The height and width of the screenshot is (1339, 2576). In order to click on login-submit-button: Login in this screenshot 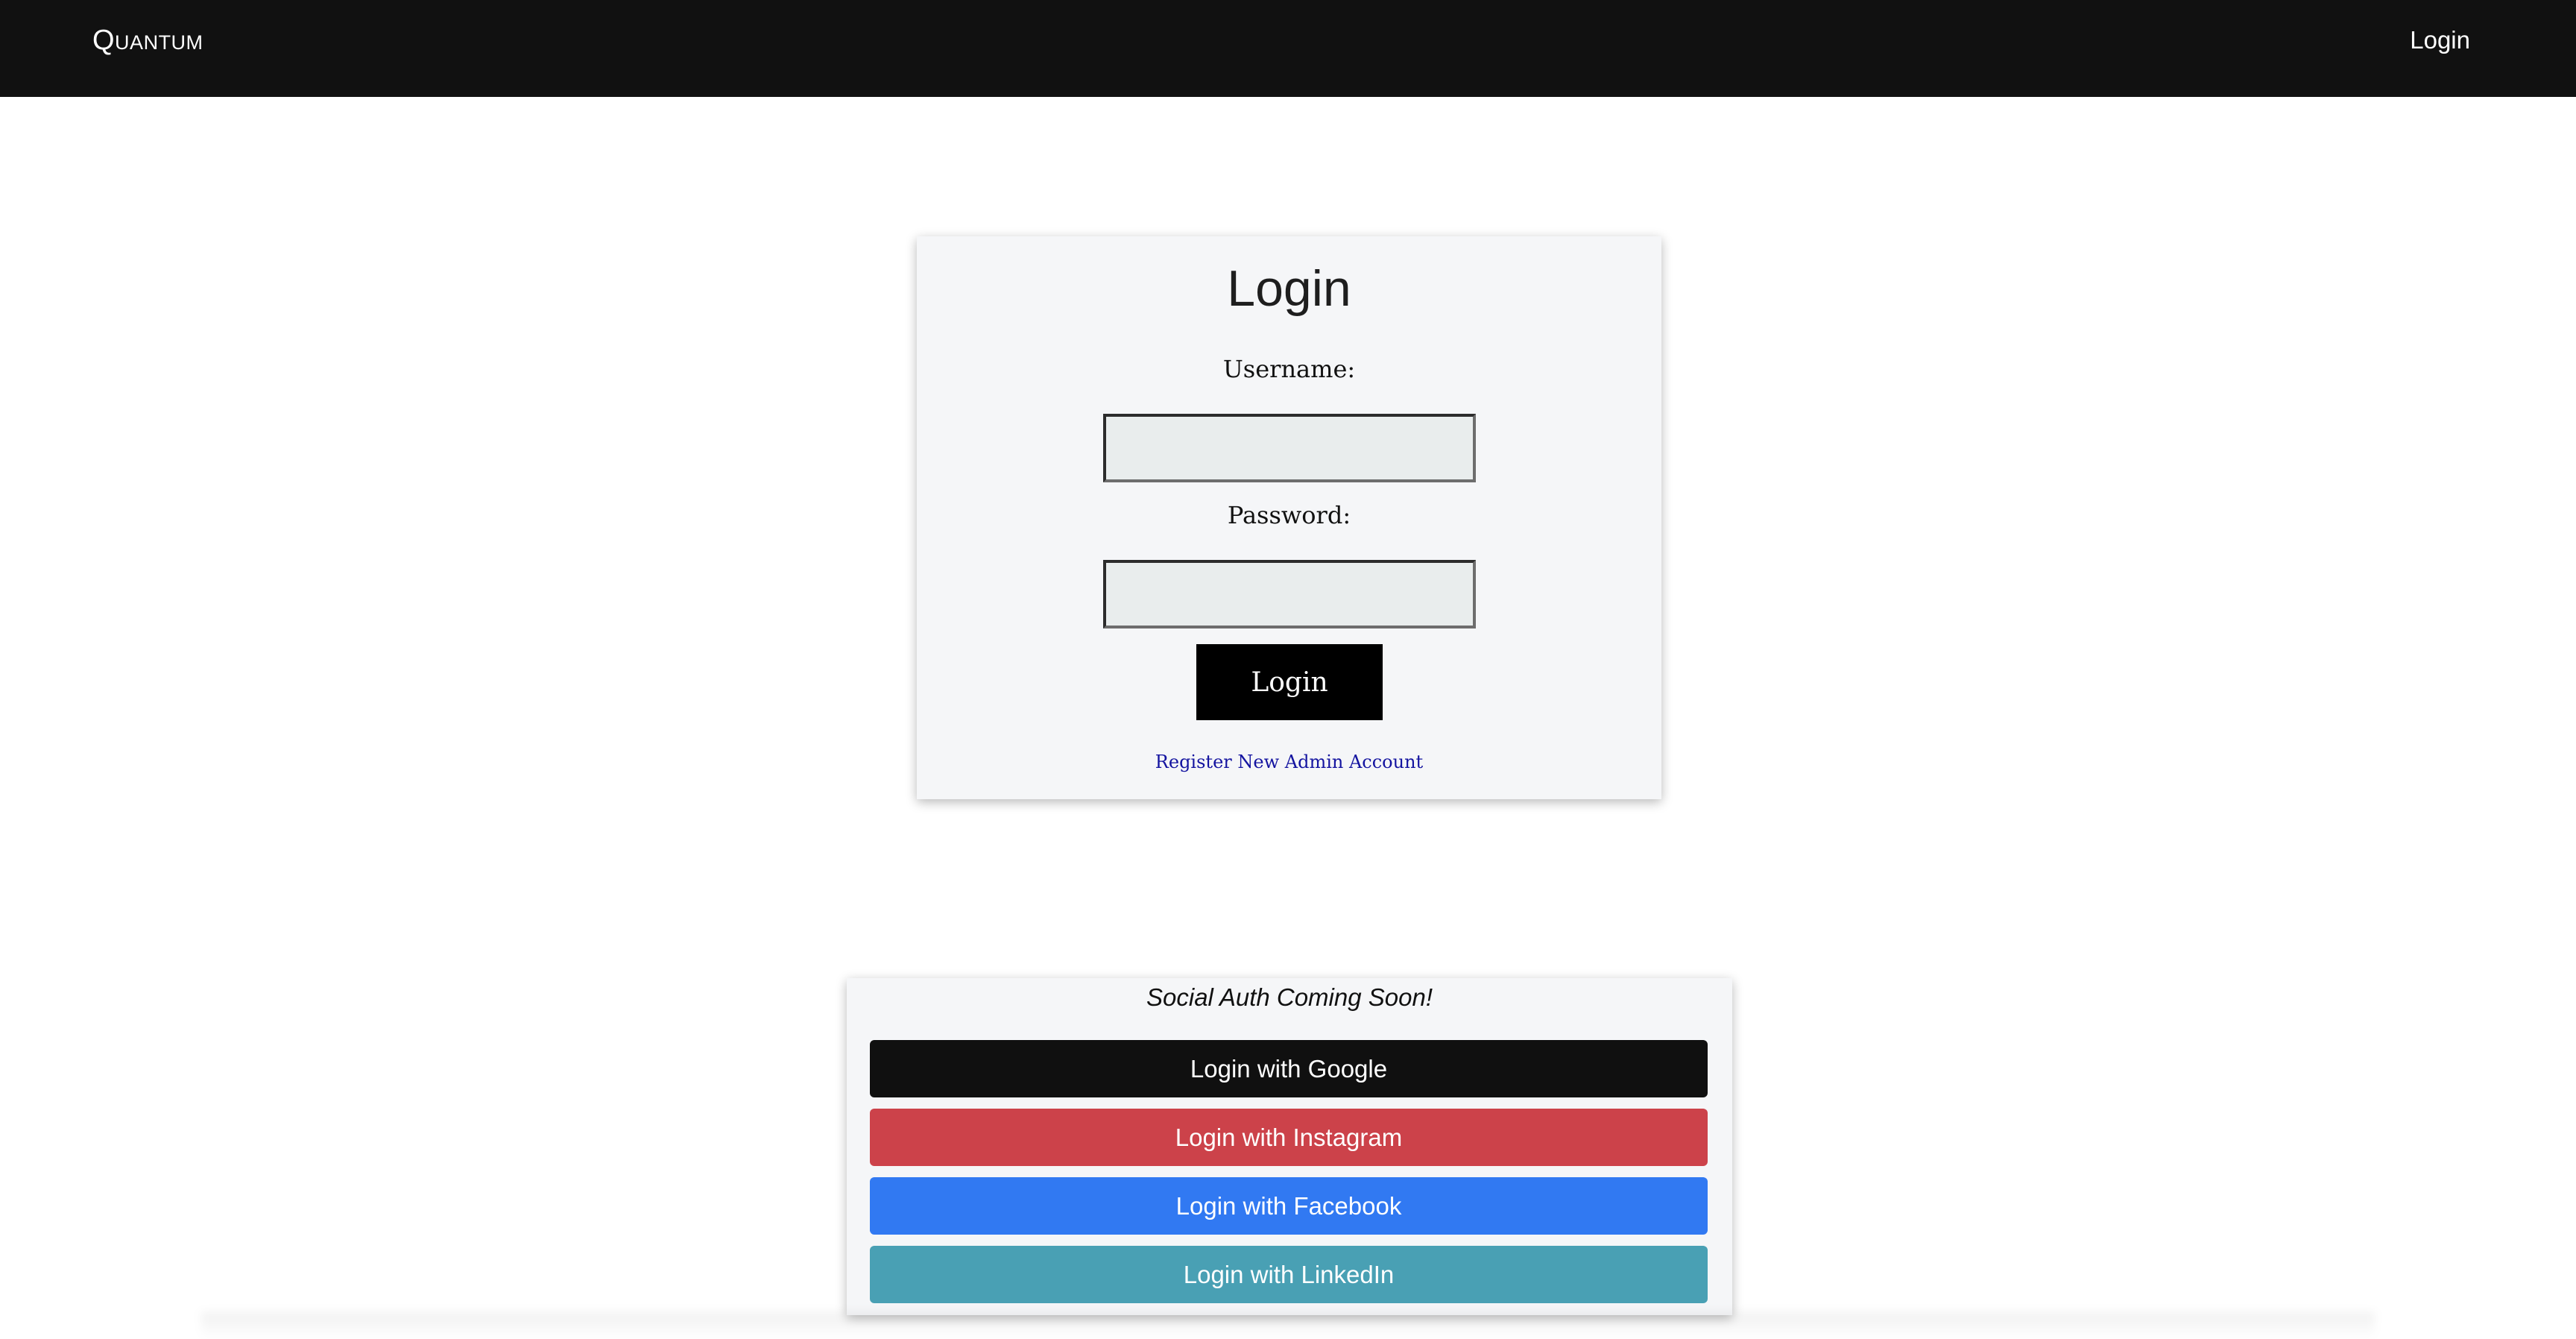, I will do `click(1289, 682)`.